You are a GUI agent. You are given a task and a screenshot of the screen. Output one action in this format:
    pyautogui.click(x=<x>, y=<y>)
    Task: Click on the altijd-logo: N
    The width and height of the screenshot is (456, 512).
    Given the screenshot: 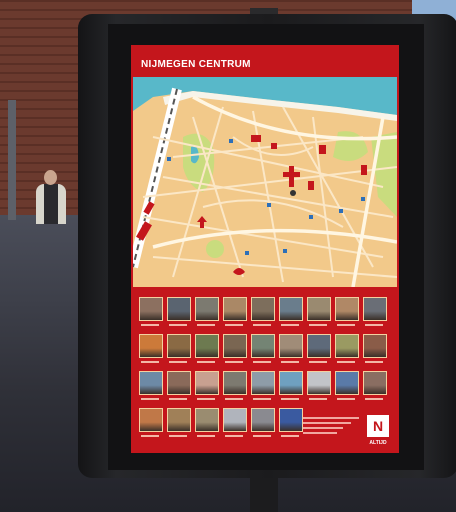 What is the action you would take?
    pyautogui.click(x=378, y=426)
    